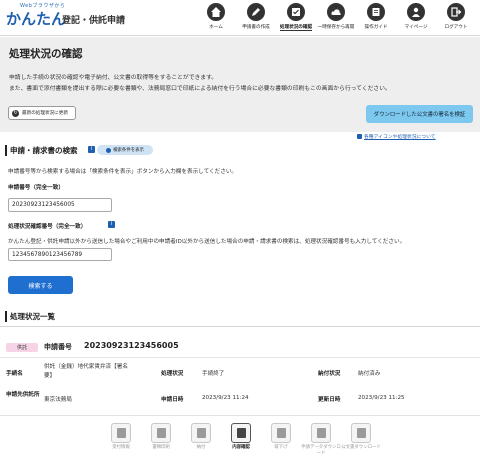 The height and width of the screenshot is (470, 480). What do you see at coordinates (41, 150) in the screenshot?
I see `search-section-title: 申請・請求書の検索` at bounding box center [41, 150].